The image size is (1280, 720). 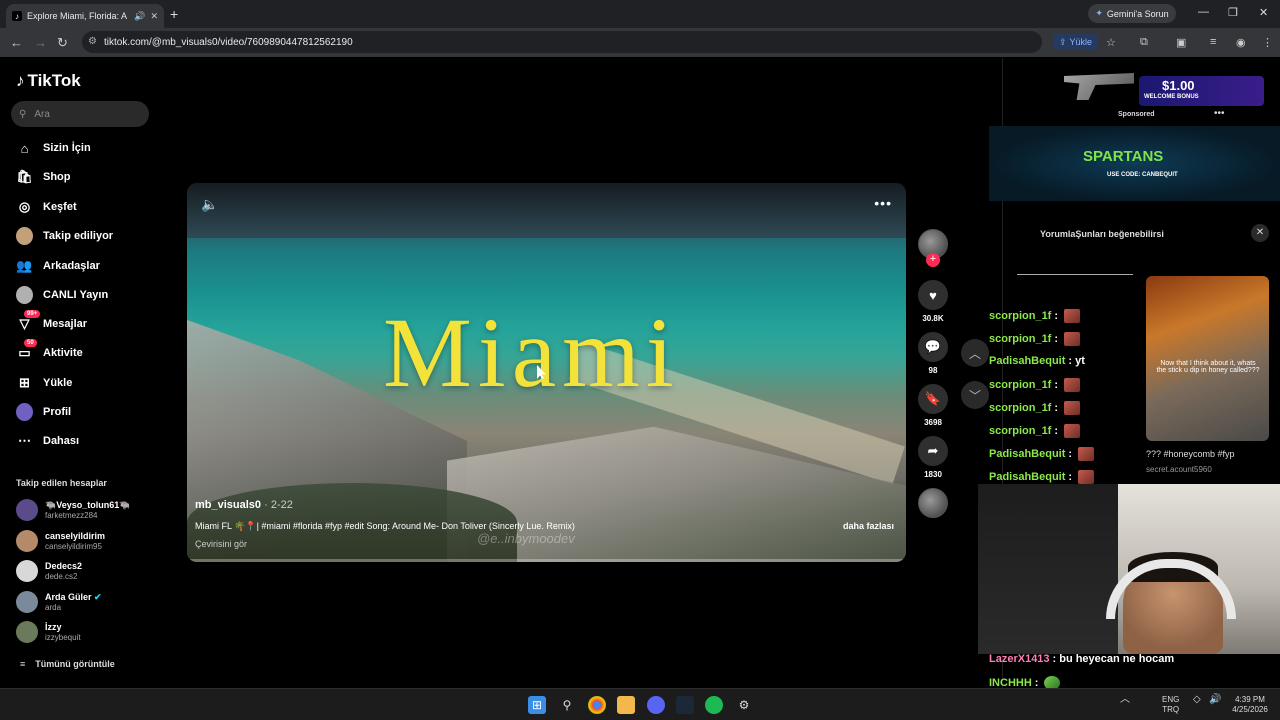 I want to click on sidebar-item: ◎ Keşfet, so click(x=46, y=207).